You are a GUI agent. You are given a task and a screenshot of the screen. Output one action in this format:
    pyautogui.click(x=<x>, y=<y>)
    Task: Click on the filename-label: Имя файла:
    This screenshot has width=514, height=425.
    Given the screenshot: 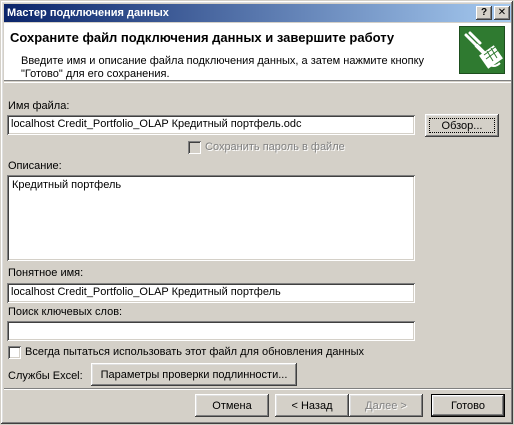 What is the action you would take?
    pyautogui.click(x=39, y=106)
    